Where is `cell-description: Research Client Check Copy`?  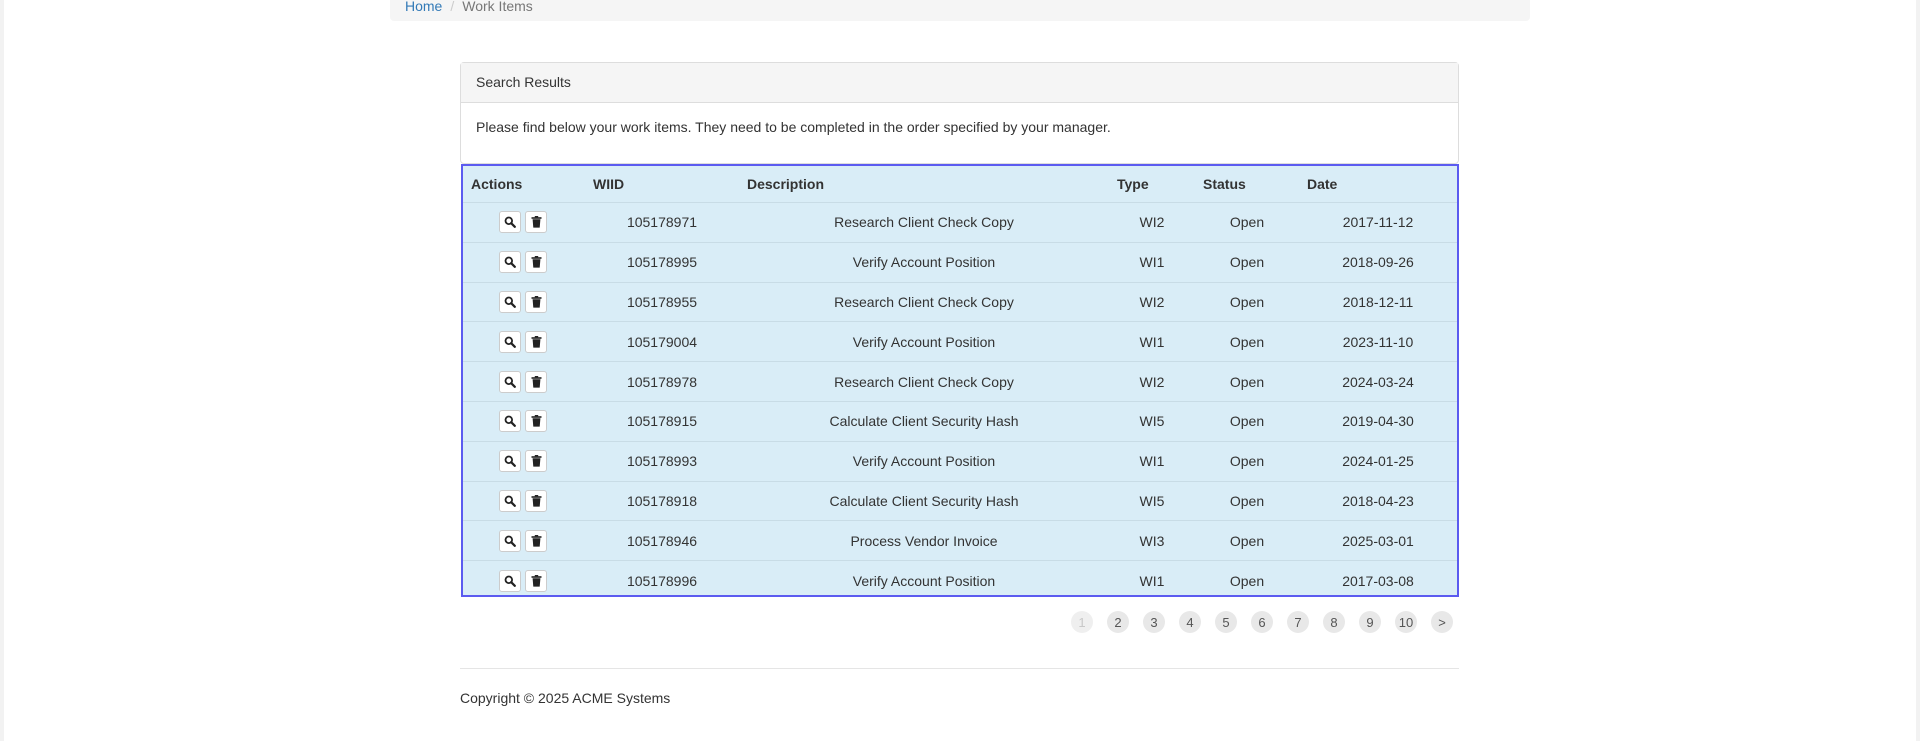
cell-description: Research Client Check Copy is located at coordinates (924, 381).